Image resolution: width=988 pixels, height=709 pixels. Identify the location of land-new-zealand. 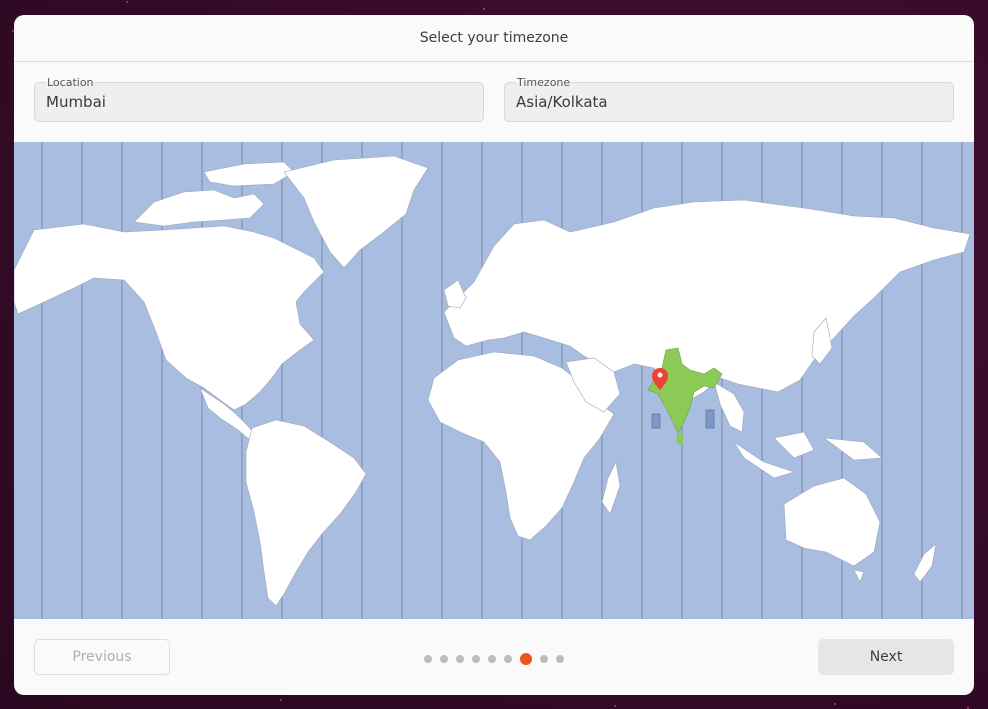
(925, 563).